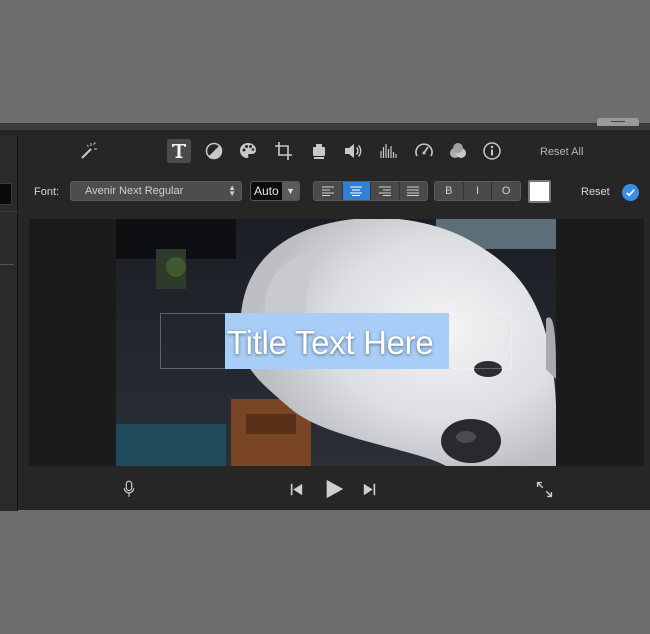 Image resolution: width=650 pixels, height=634 pixels. I want to click on align-center-button, so click(356, 191).